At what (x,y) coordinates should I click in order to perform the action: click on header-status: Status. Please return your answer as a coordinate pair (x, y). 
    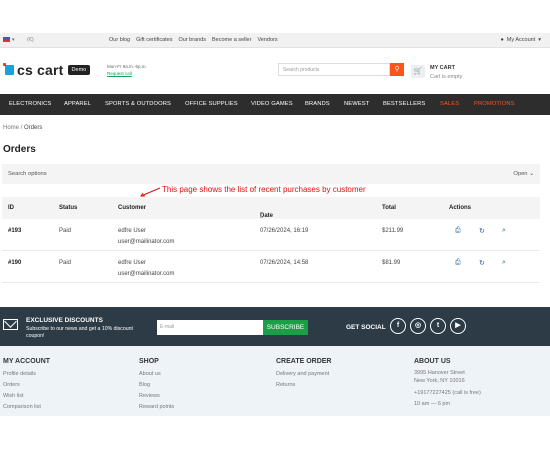
    Looking at the image, I should click on (68, 208).